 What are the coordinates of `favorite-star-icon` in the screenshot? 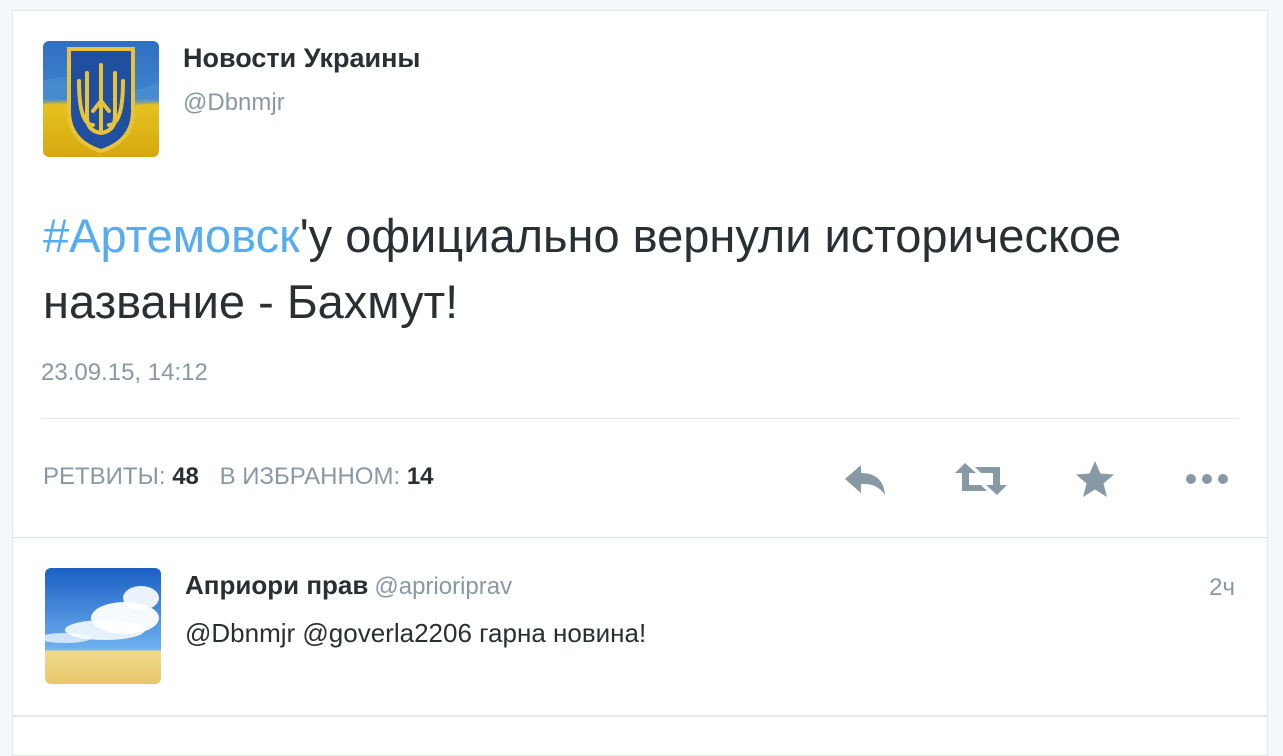 It's located at (1095, 479).